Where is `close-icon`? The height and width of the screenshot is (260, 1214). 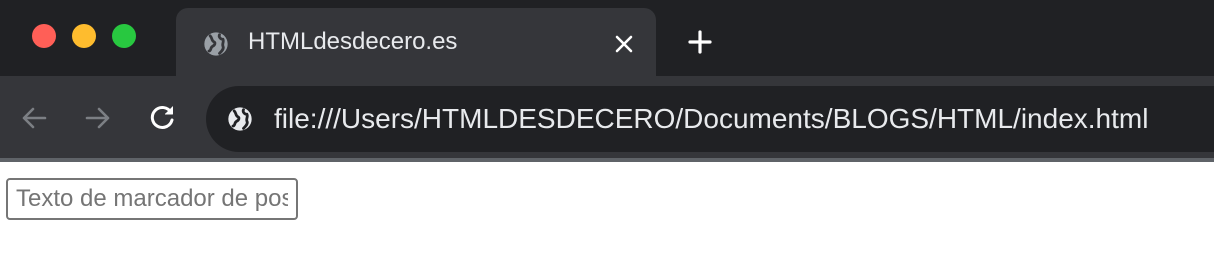 close-icon is located at coordinates (624, 44).